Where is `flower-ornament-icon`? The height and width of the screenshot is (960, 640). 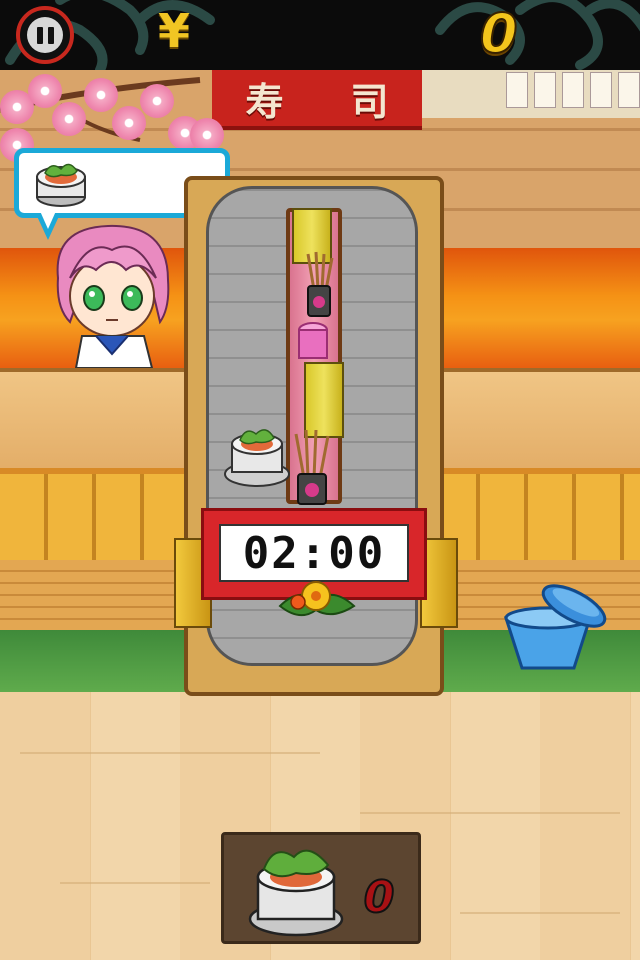 flower-ornament-icon is located at coordinates (317, 599).